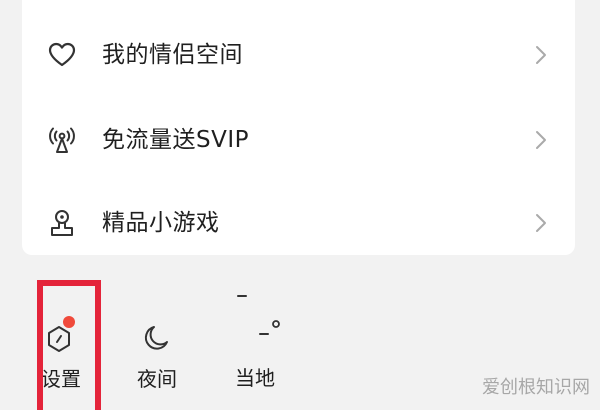  Describe the element at coordinates (172, 55) in the screenshot. I see `menu-item-label: 我的情侣空间` at that location.